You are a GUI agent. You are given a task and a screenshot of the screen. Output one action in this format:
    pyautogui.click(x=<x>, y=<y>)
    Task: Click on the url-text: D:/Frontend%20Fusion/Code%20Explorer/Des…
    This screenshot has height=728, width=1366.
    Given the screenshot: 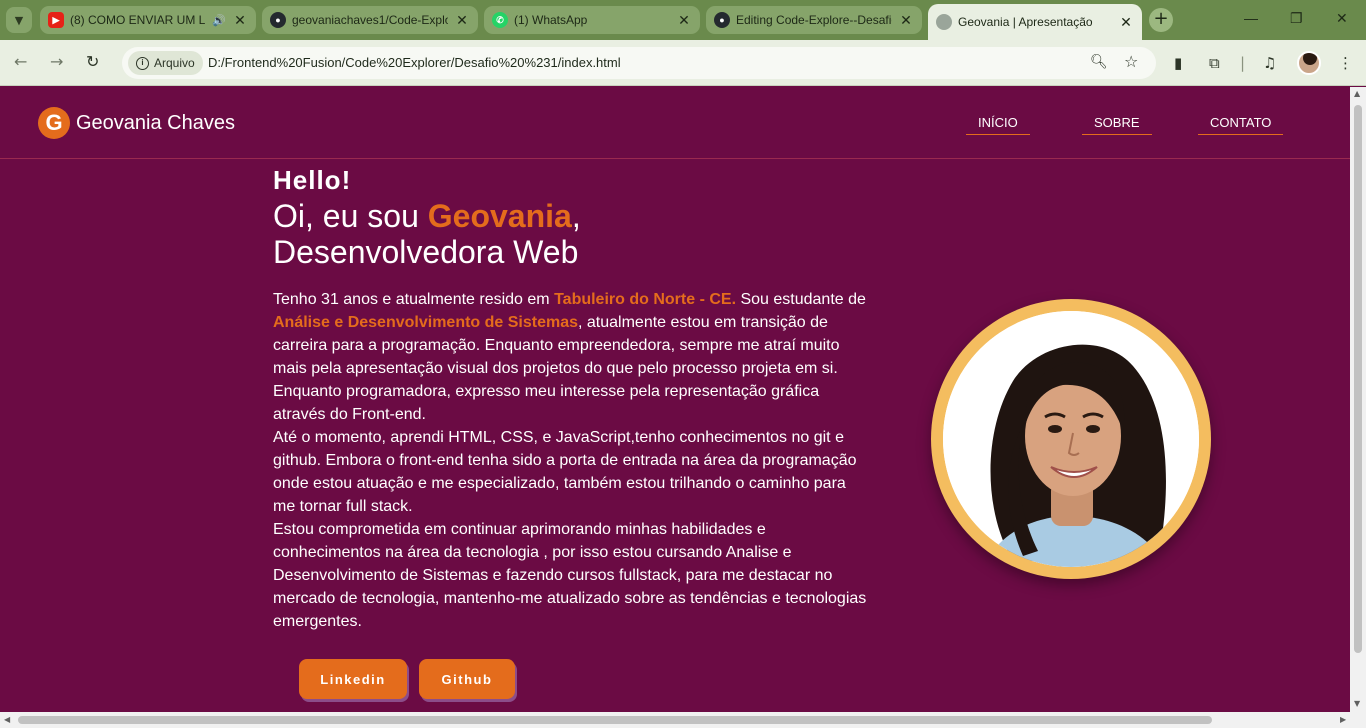 What is the action you would take?
    pyautogui.click(x=414, y=62)
    